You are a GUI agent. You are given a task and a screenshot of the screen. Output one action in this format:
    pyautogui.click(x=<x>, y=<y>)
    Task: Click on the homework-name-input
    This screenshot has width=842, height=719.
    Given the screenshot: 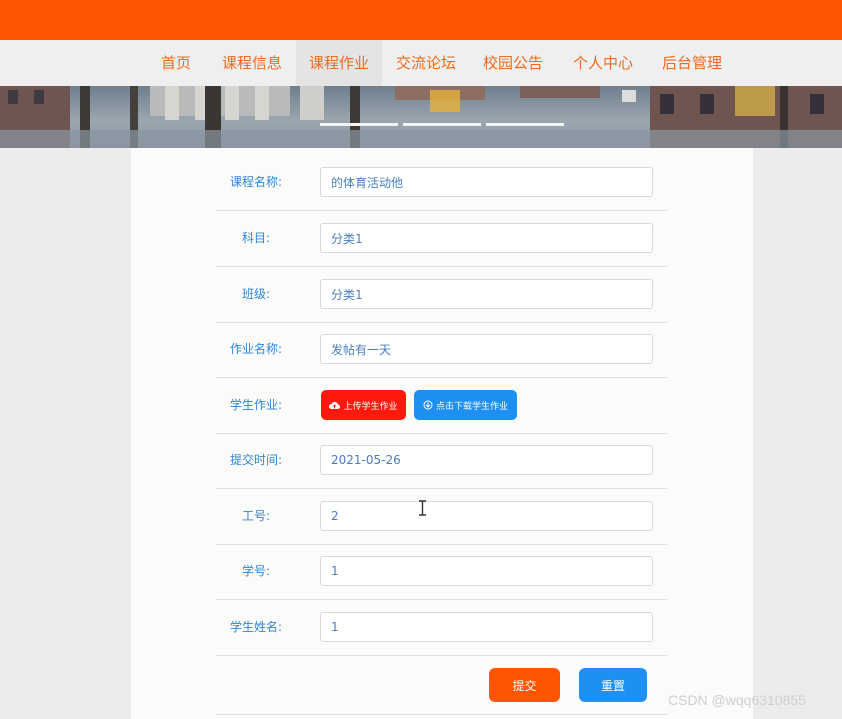 What is the action you would take?
    pyautogui.click(x=486, y=349)
    